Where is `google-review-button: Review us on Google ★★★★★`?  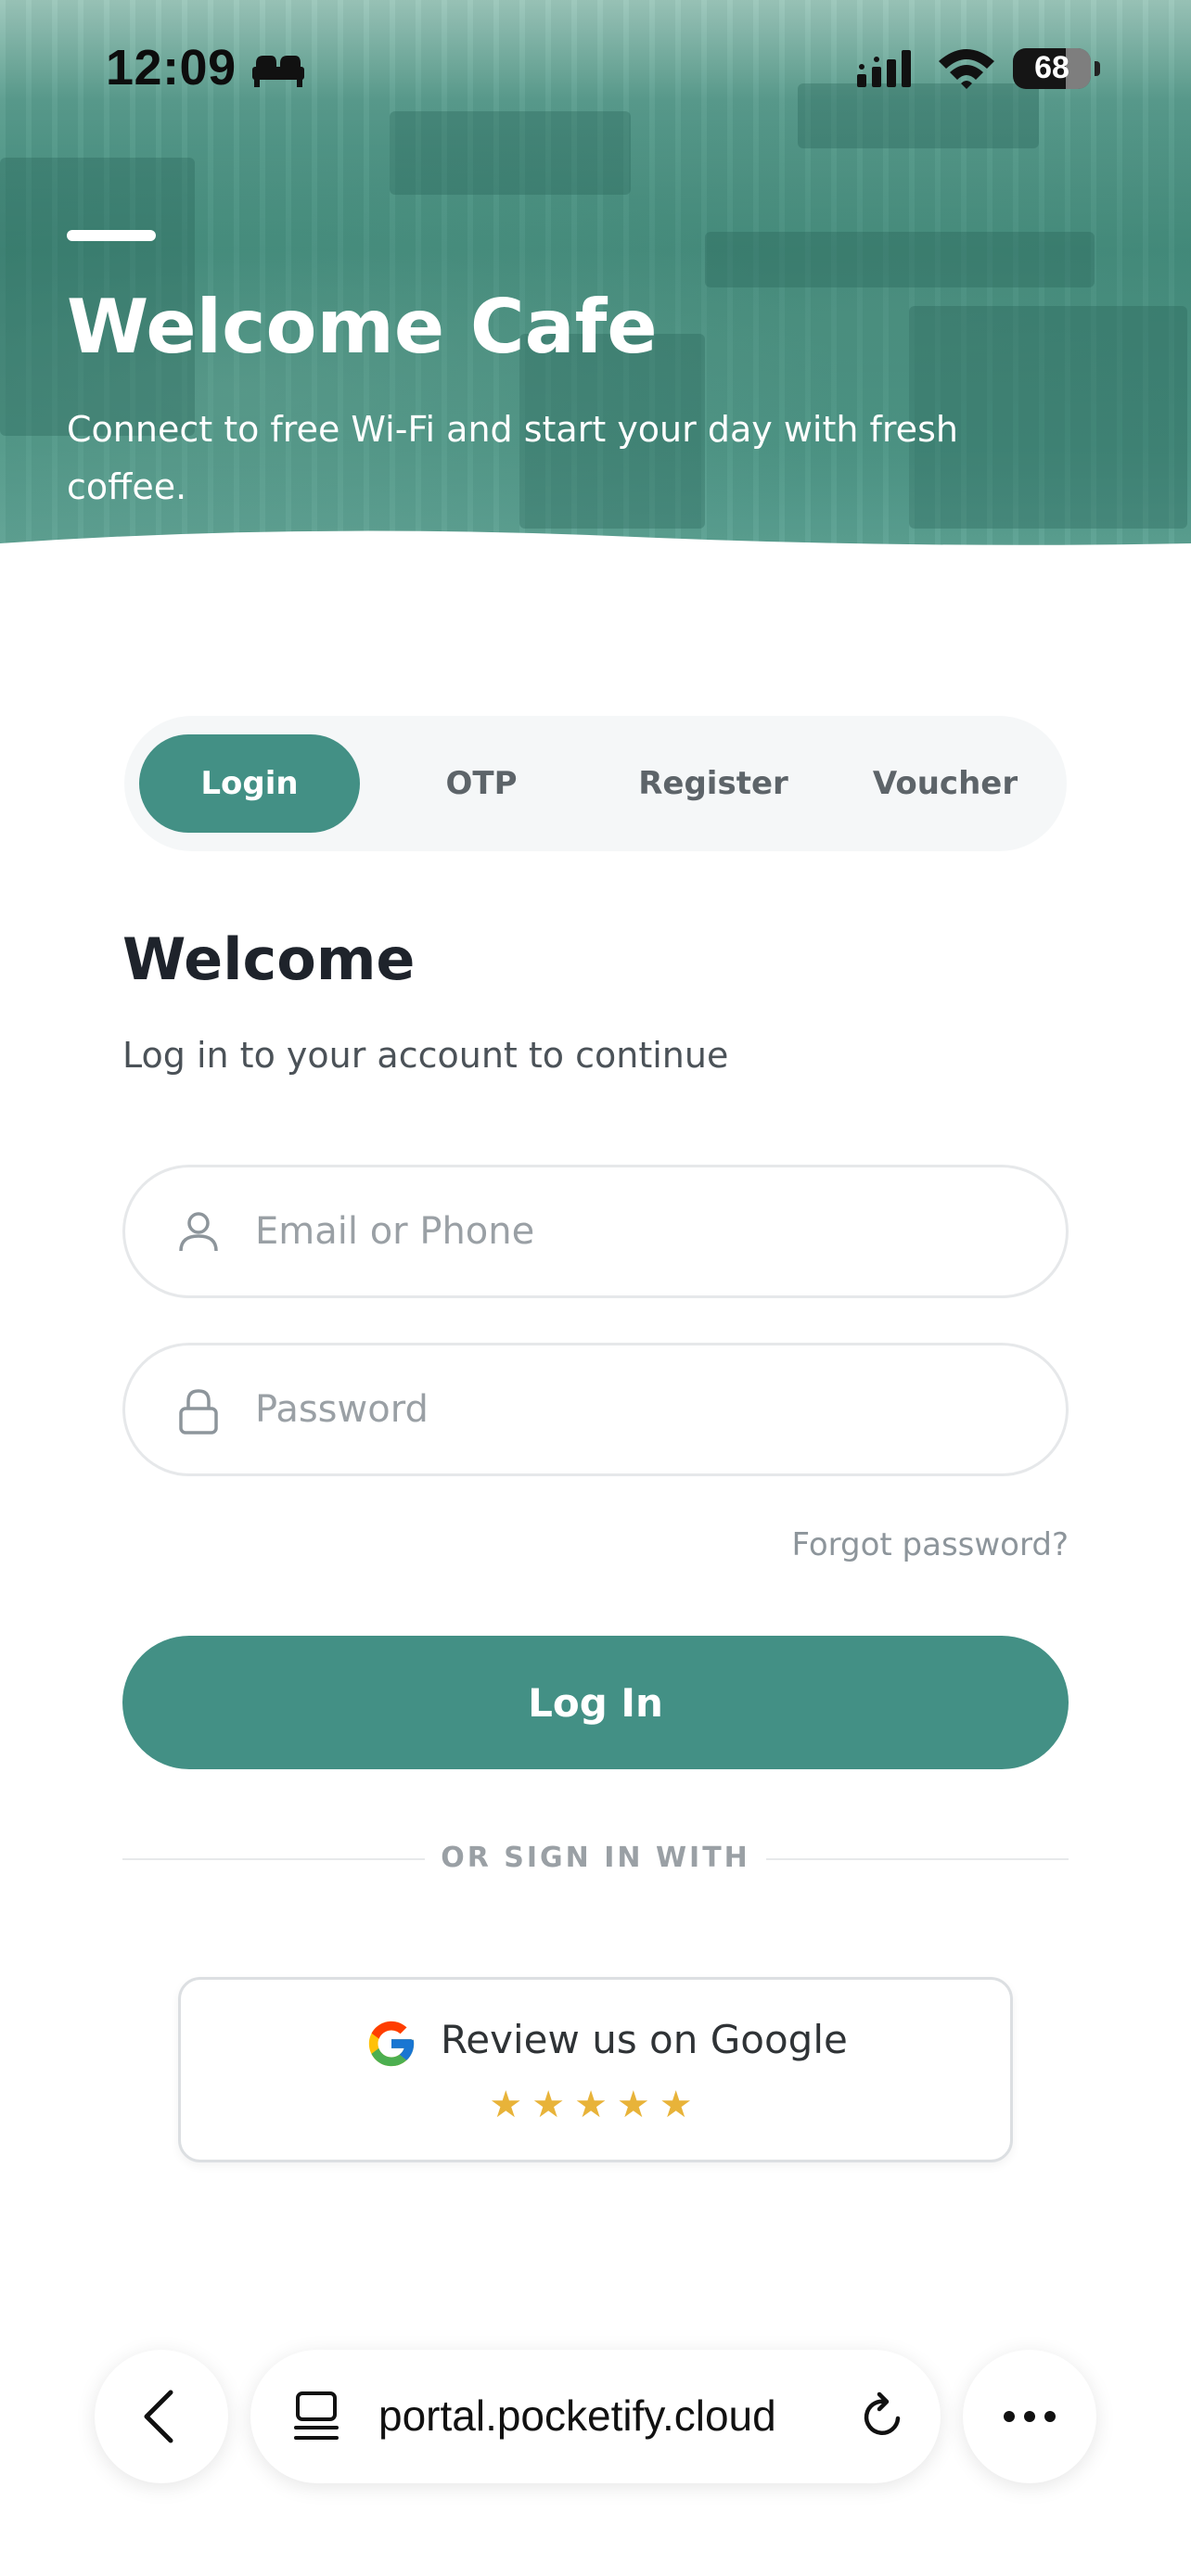 google-review-button: Review us on Google ★★★★★ is located at coordinates (595, 2070).